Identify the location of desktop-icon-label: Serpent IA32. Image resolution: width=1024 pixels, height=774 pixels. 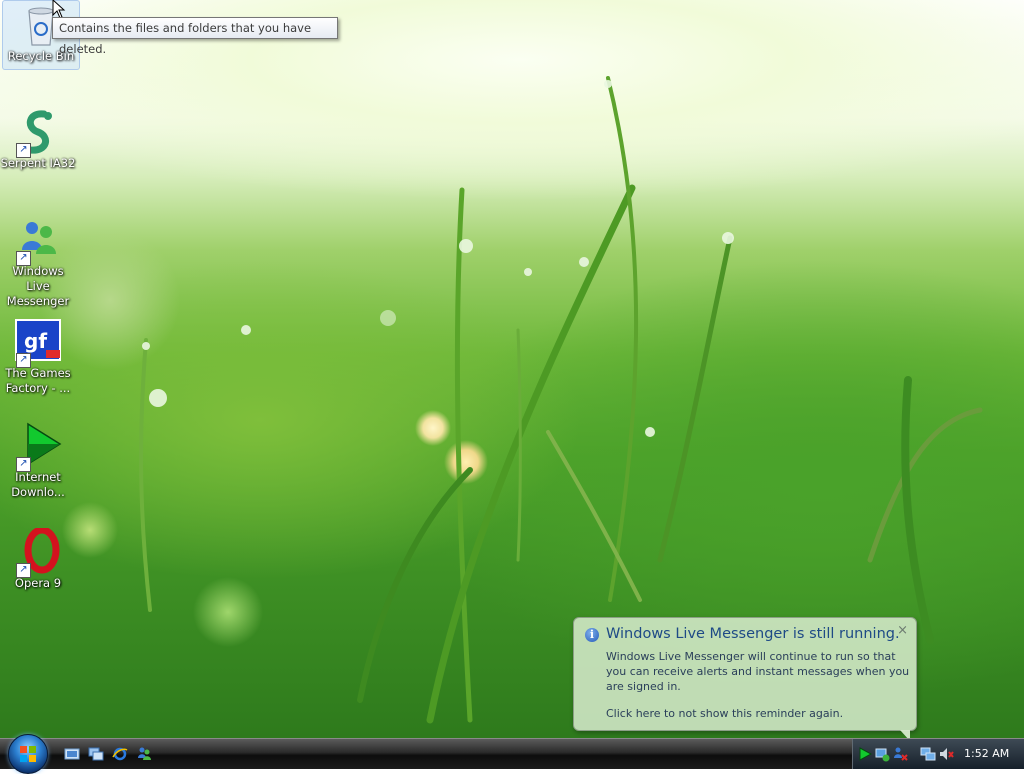
(38, 163).